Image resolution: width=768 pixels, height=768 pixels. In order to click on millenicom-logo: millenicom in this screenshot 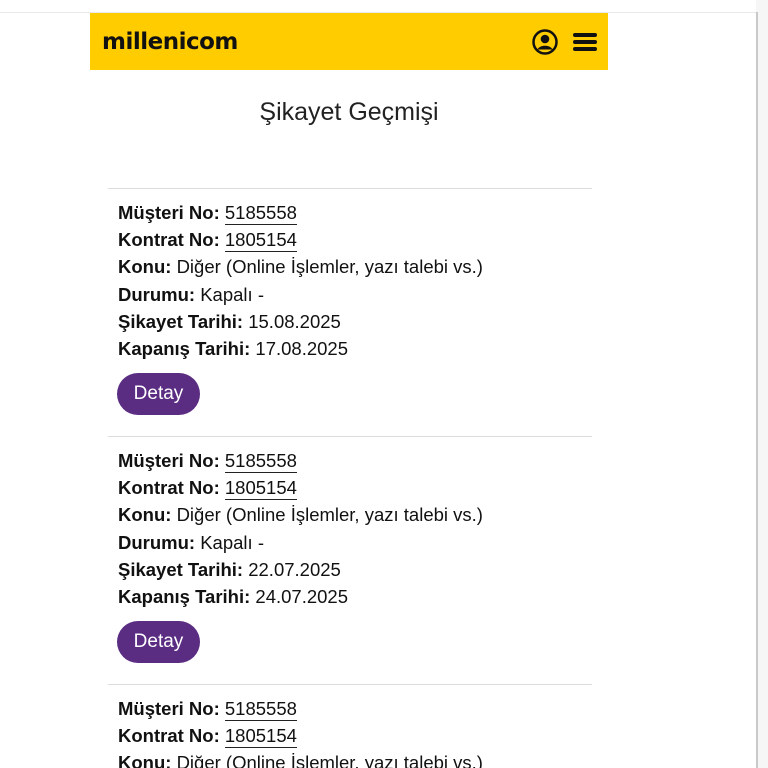, I will do `click(170, 42)`.